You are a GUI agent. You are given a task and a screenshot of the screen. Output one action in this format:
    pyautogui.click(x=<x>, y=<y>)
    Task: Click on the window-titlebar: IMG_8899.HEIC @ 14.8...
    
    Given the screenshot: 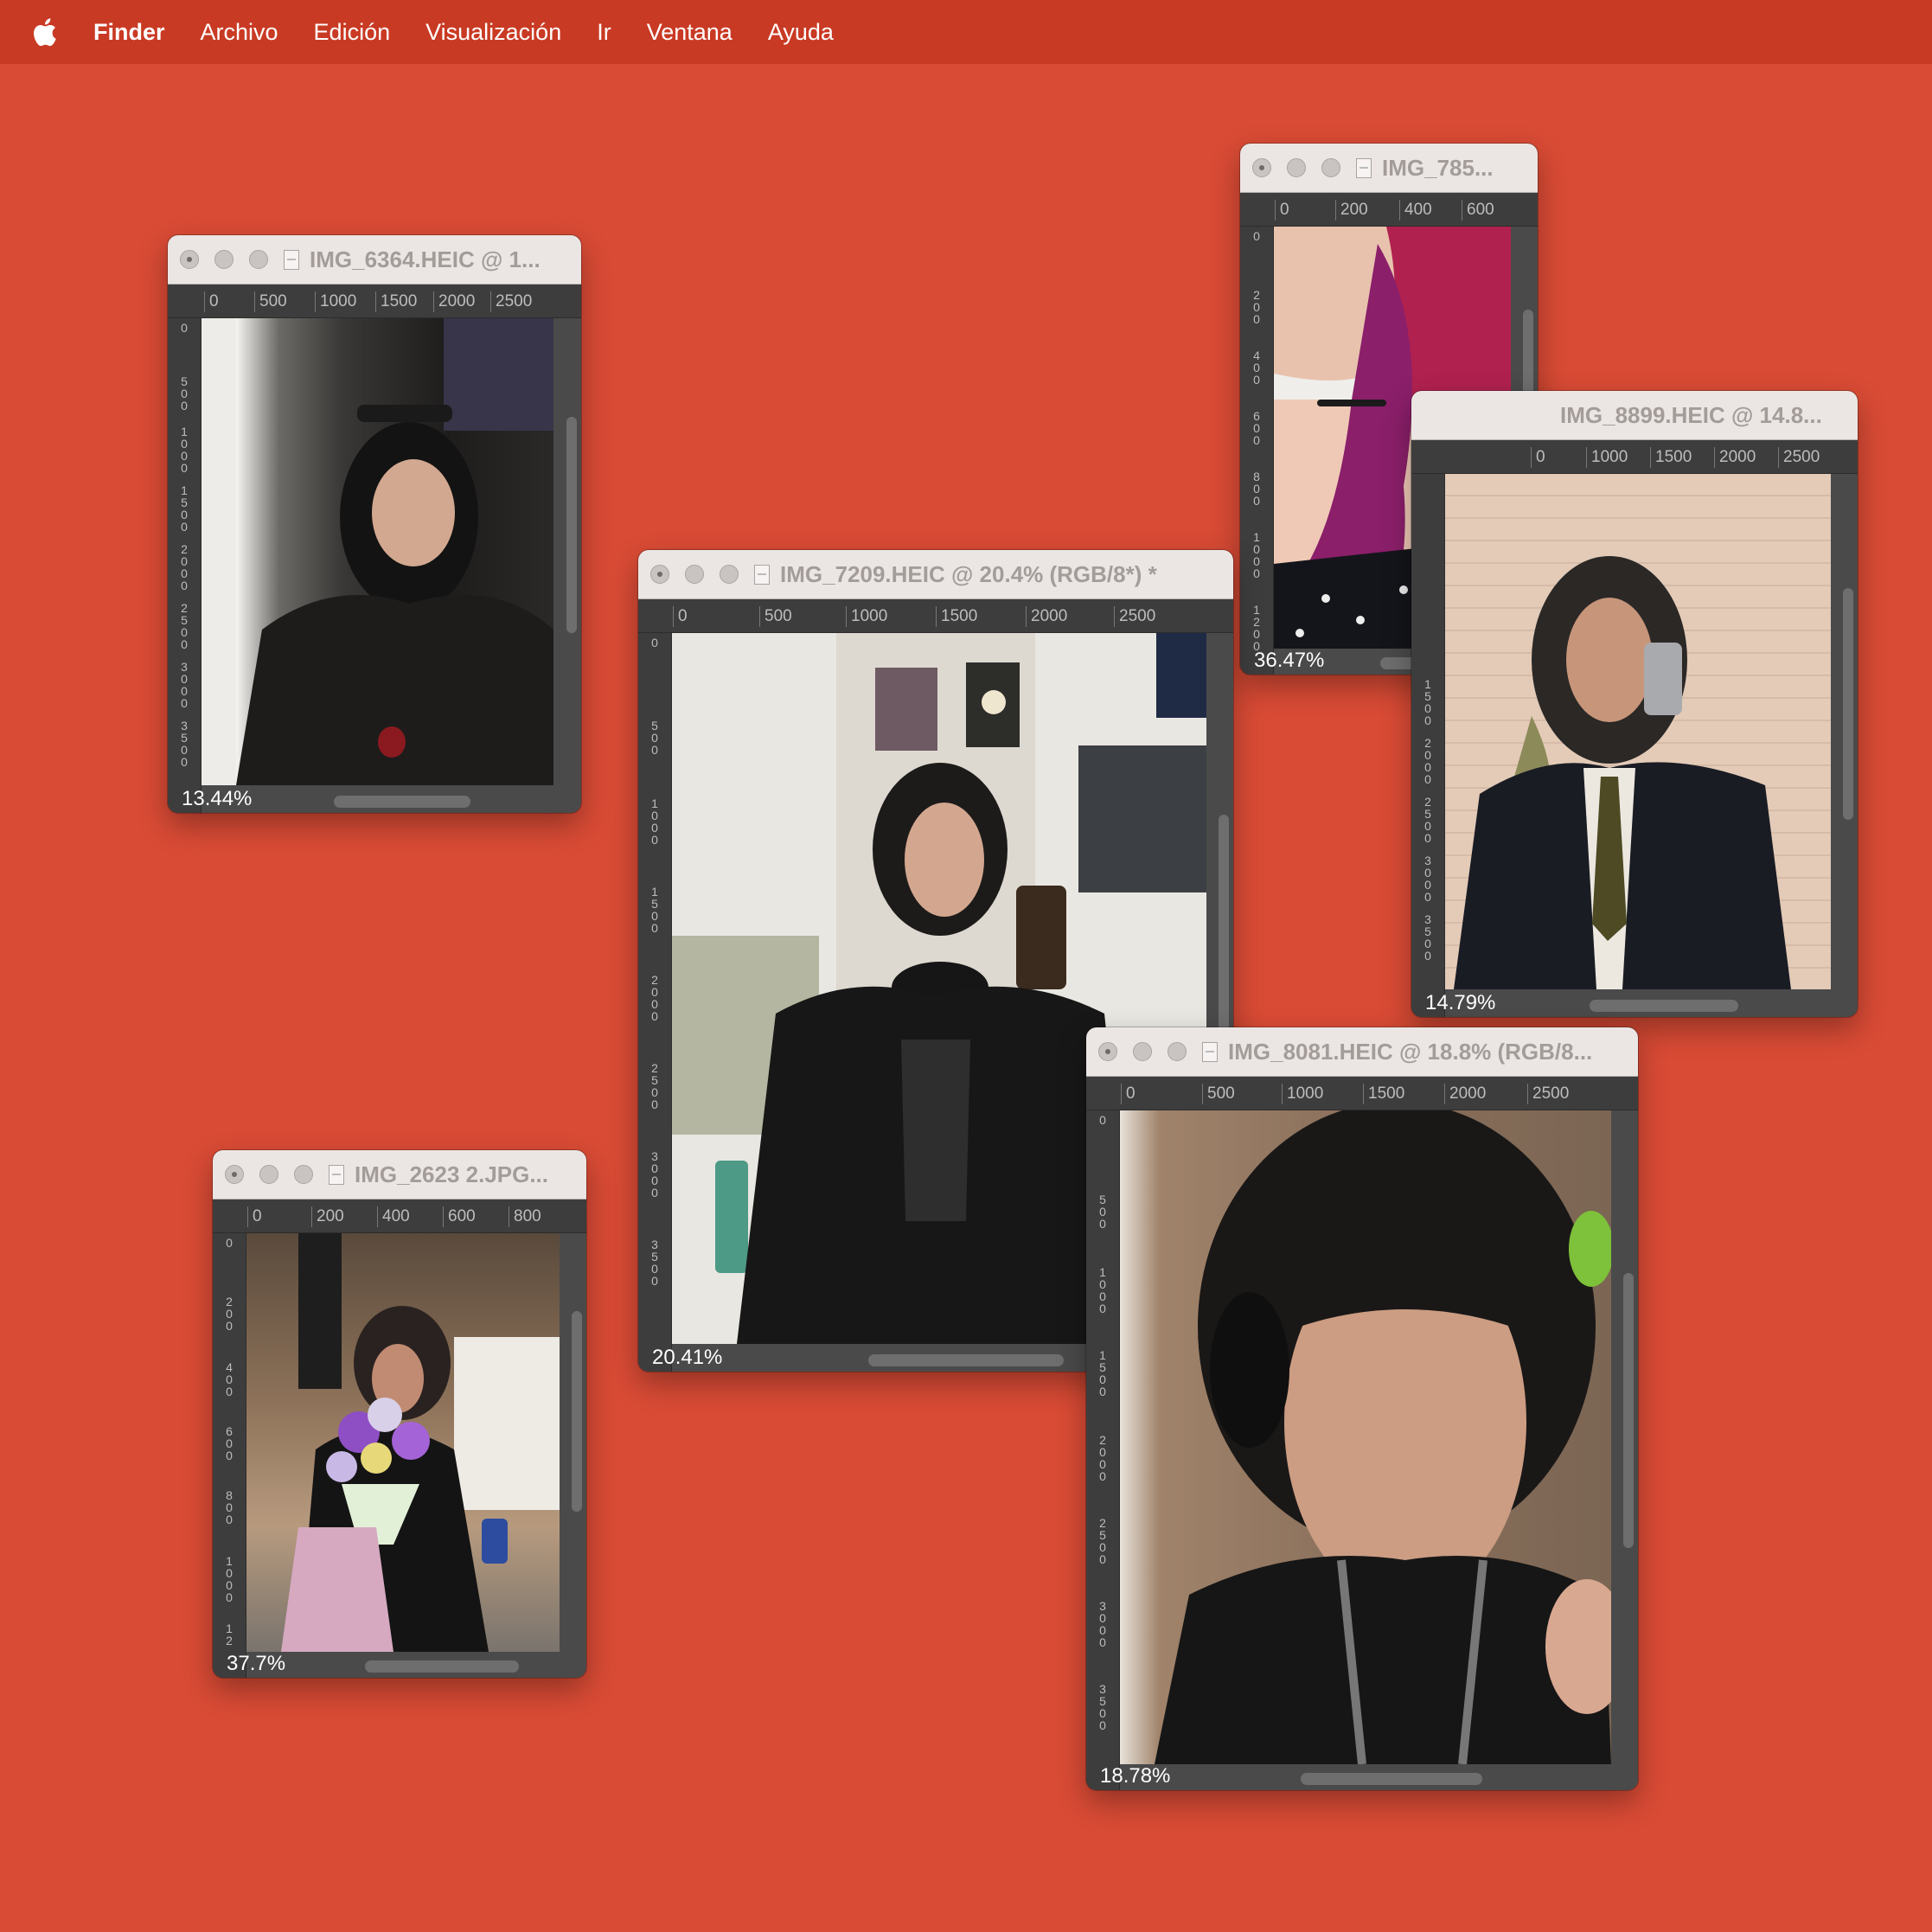 What is the action you would take?
    pyautogui.click(x=1634, y=415)
    